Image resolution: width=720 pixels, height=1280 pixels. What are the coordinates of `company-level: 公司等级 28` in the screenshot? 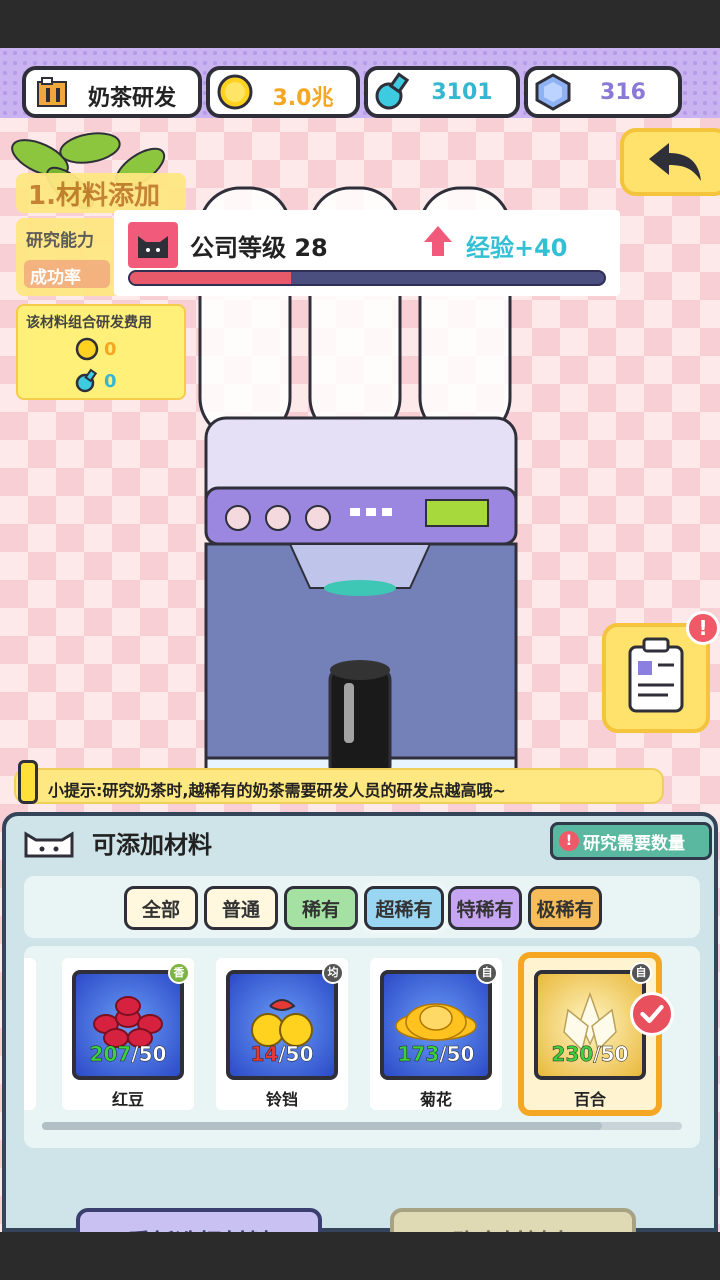 It's located at (259, 248).